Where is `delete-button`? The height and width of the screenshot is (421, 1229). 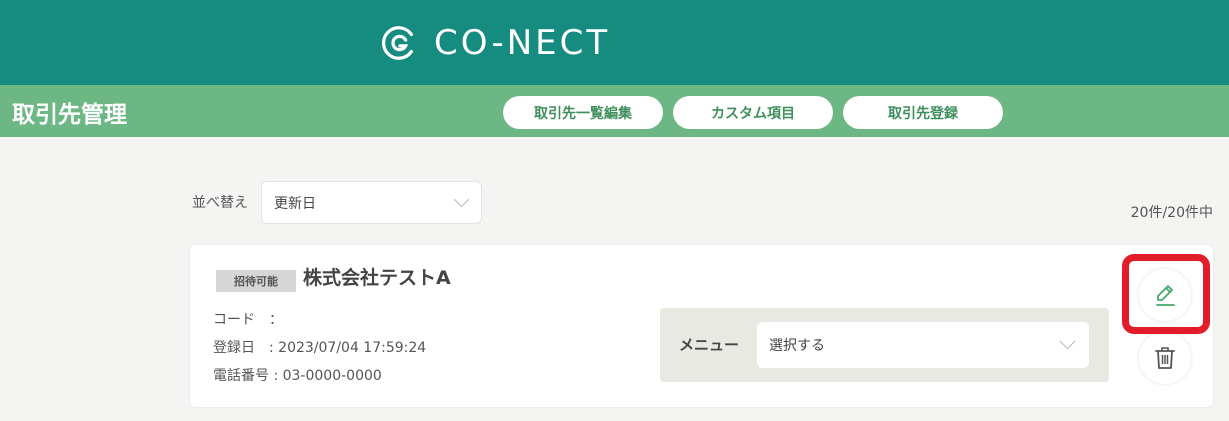 delete-button is located at coordinates (1165, 358).